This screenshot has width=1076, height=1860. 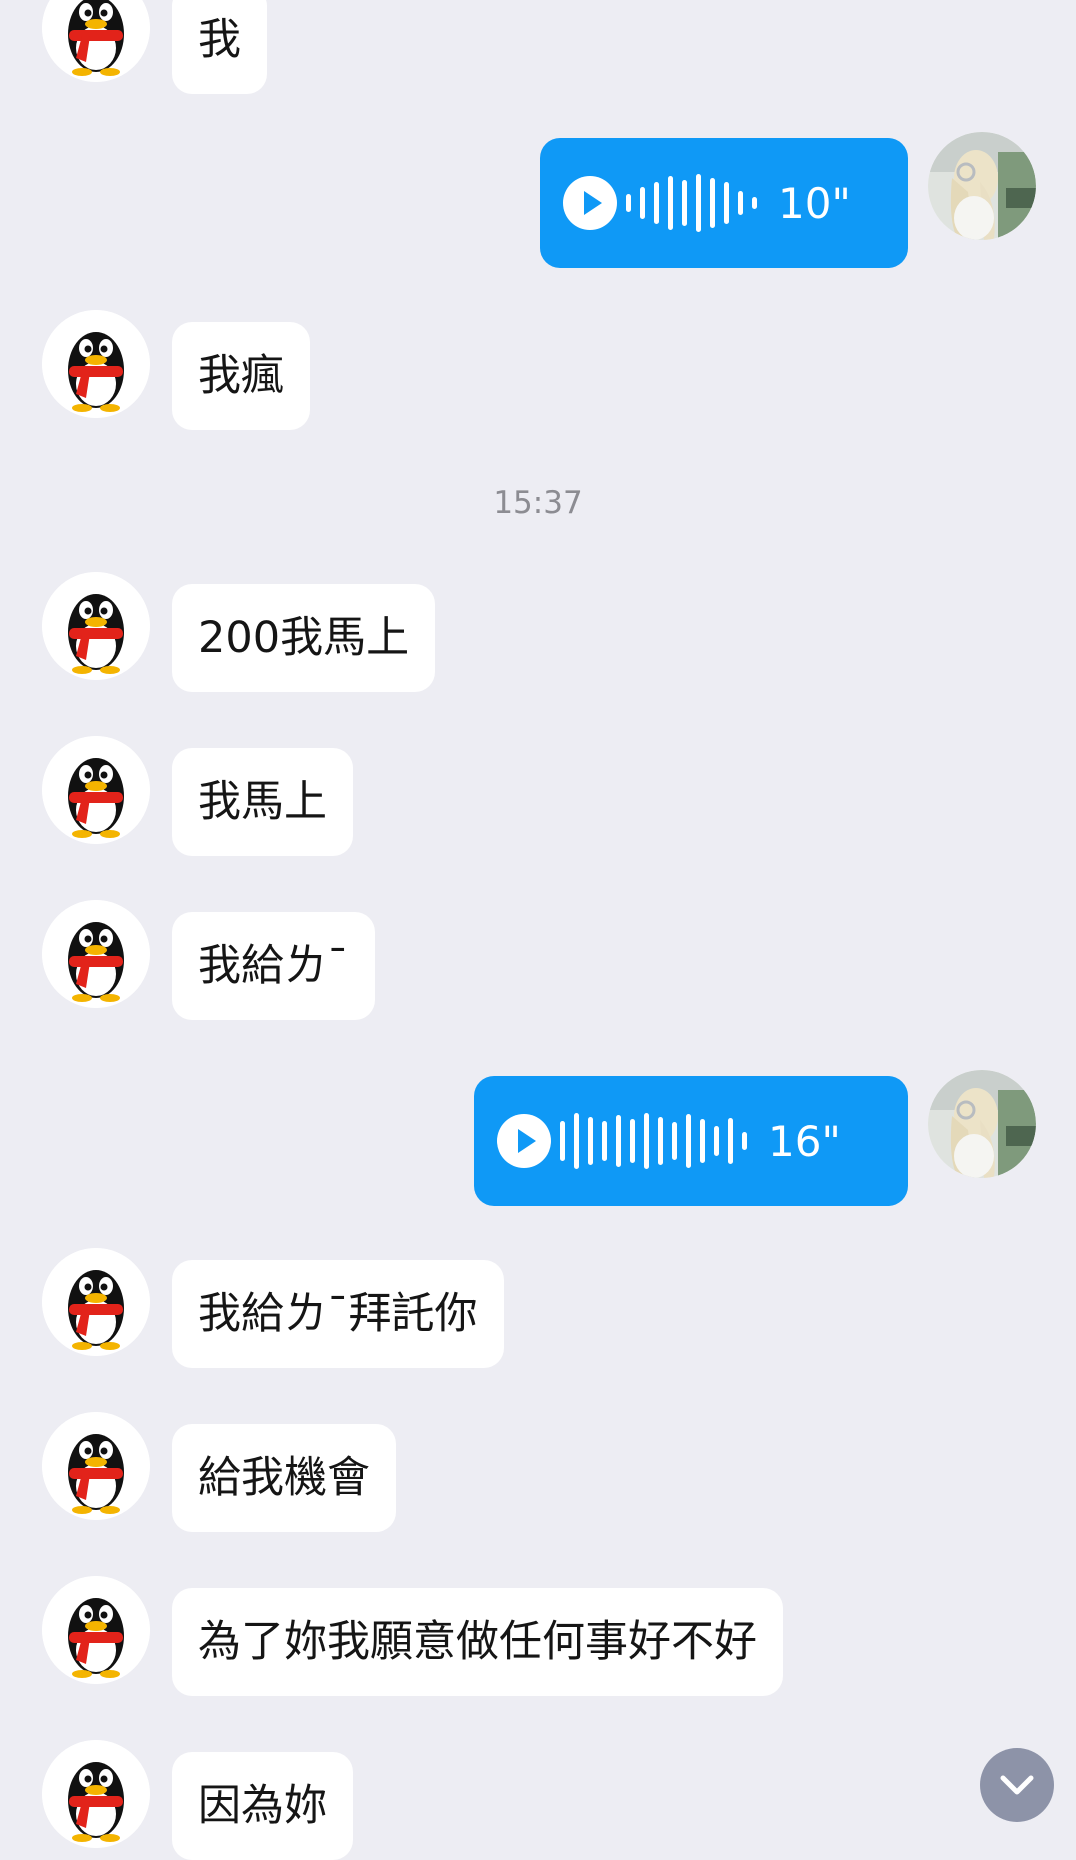 I want to click on text-message-bubble: 我, so click(x=219, y=47).